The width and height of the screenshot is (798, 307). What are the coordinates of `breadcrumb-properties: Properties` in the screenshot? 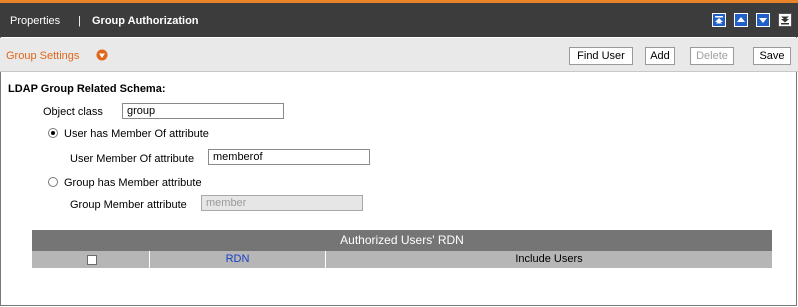 It's located at (35, 21).